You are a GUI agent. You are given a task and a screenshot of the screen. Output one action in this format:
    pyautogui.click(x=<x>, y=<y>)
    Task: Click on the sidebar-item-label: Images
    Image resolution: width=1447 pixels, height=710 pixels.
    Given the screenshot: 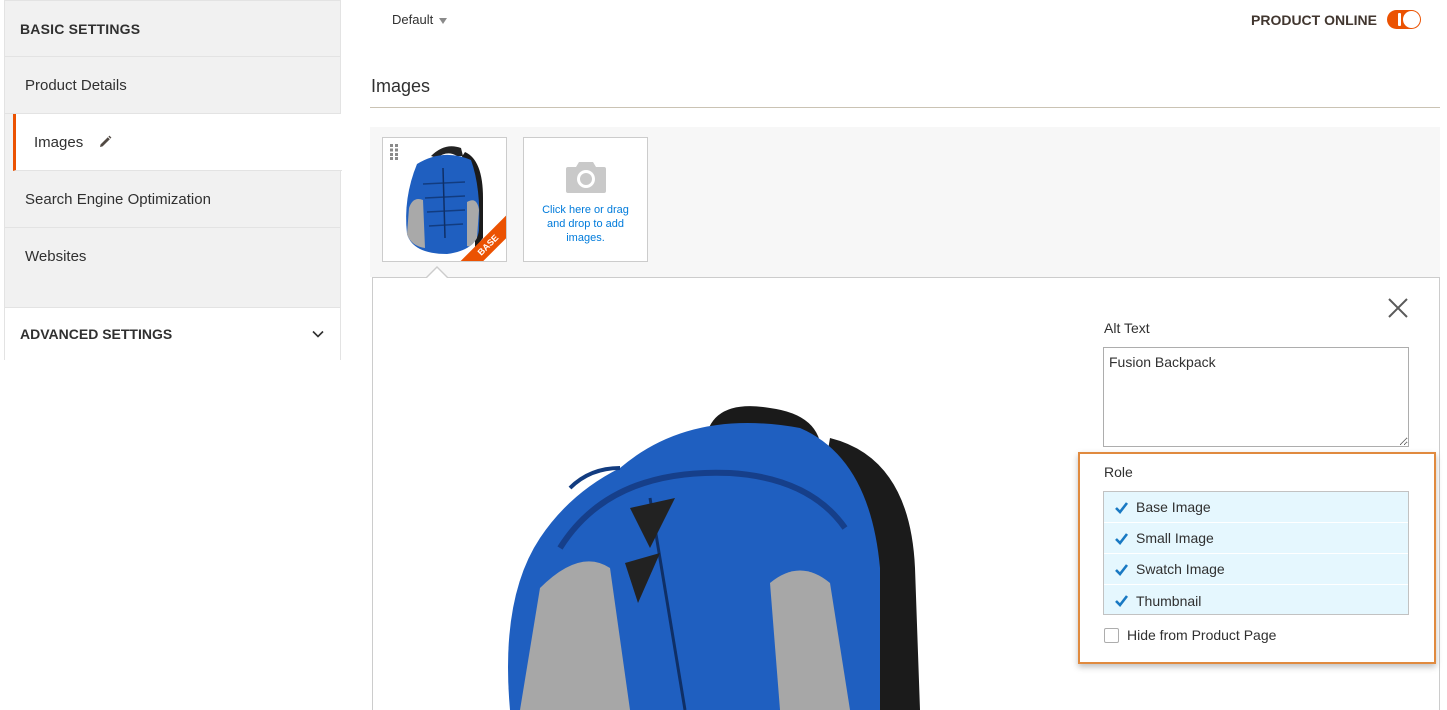 What is the action you would take?
    pyautogui.click(x=59, y=142)
    